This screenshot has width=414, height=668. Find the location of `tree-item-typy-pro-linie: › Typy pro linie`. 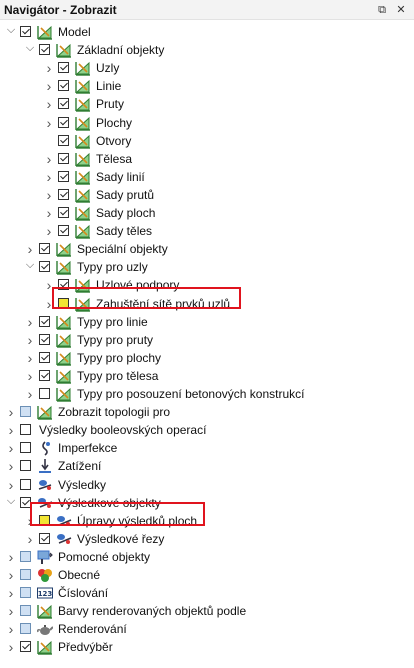

tree-item-typy-pro-linie: › Typy pro linie is located at coordinates (207, 322).